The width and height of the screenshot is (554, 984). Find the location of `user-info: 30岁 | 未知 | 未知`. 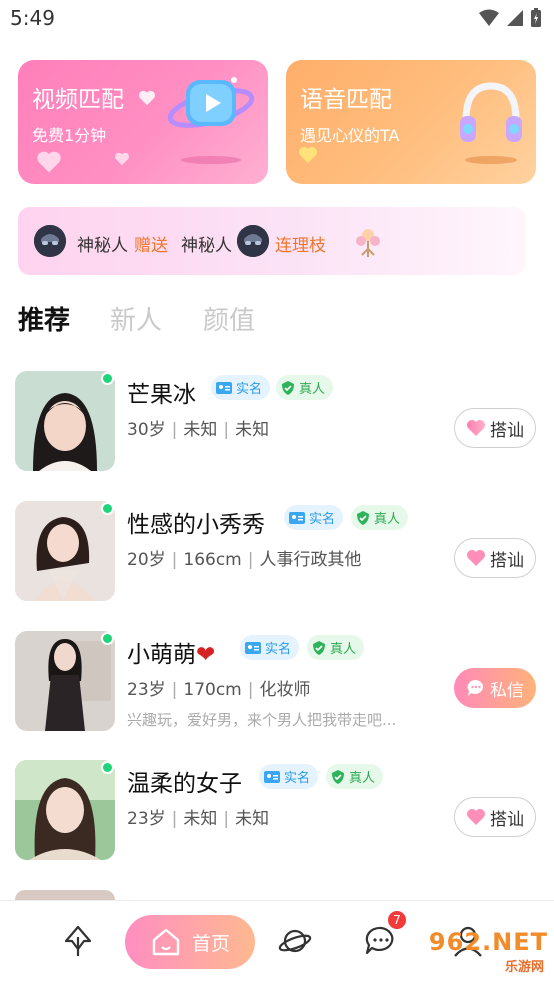

user-info: 30岁 | 未知 | 未知 is located at coordinates (198, 427).